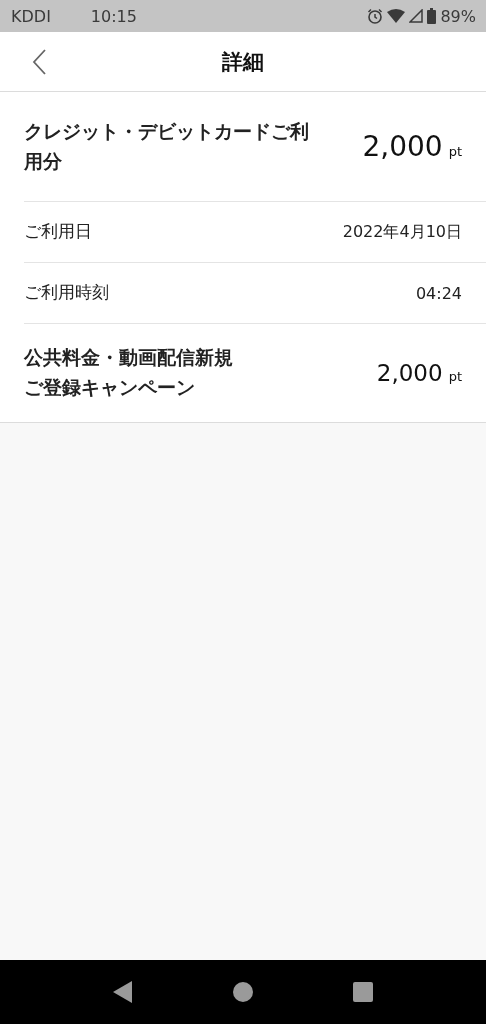  What do you see at coordinates (243, 992) in the screenshot?
I see `home-icon` at bounding box center [243, 992].